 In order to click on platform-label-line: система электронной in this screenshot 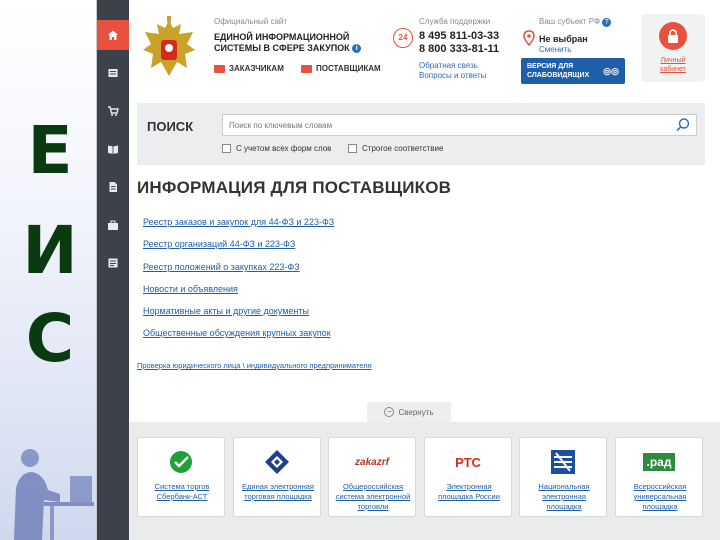, I will do `click(373, 496)`.